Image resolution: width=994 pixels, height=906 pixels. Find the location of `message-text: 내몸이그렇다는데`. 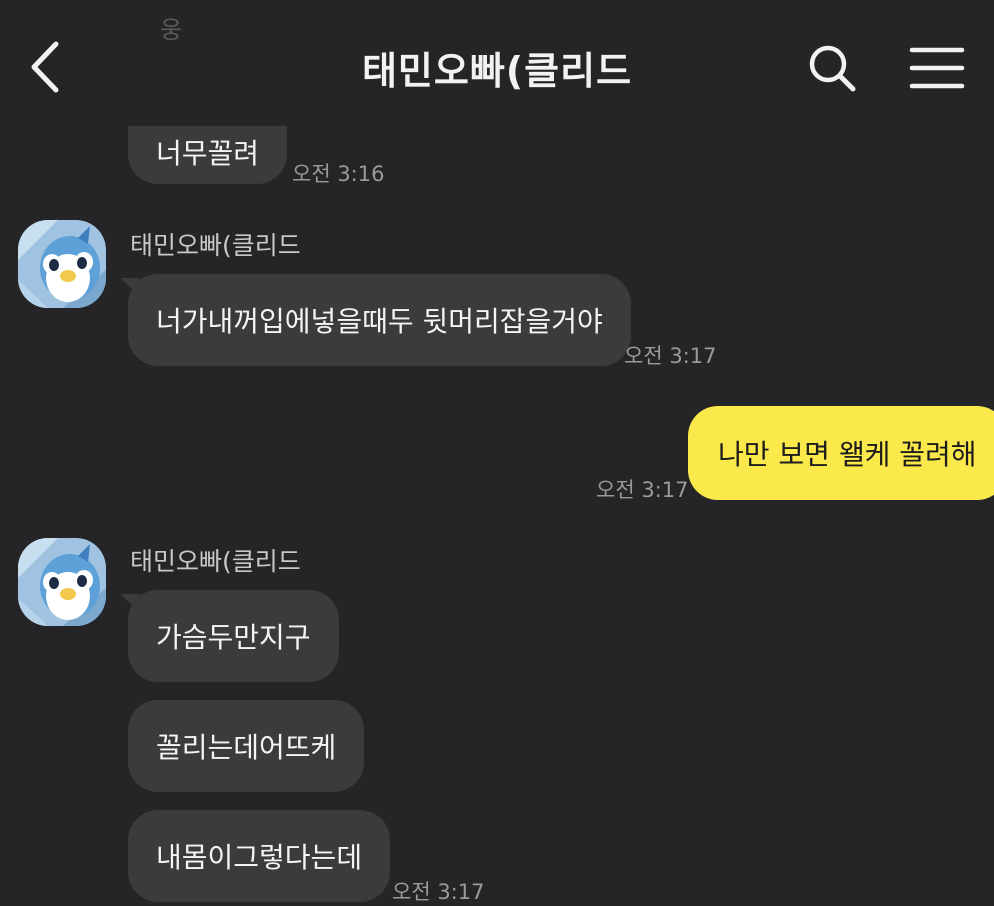

message-text: 내몸이그렇다는데 is located at coordinates (259, 857).